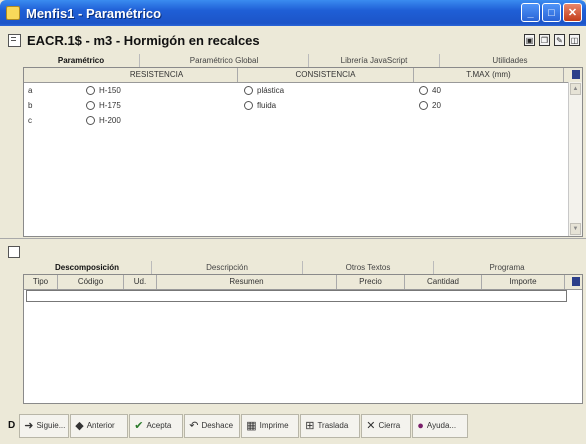 This screenshot has height=444, width=586. What do you see at coordinates (333, 425) in the screenshot?
I see `button-label: Traslada` at bounding box center [333, 425].